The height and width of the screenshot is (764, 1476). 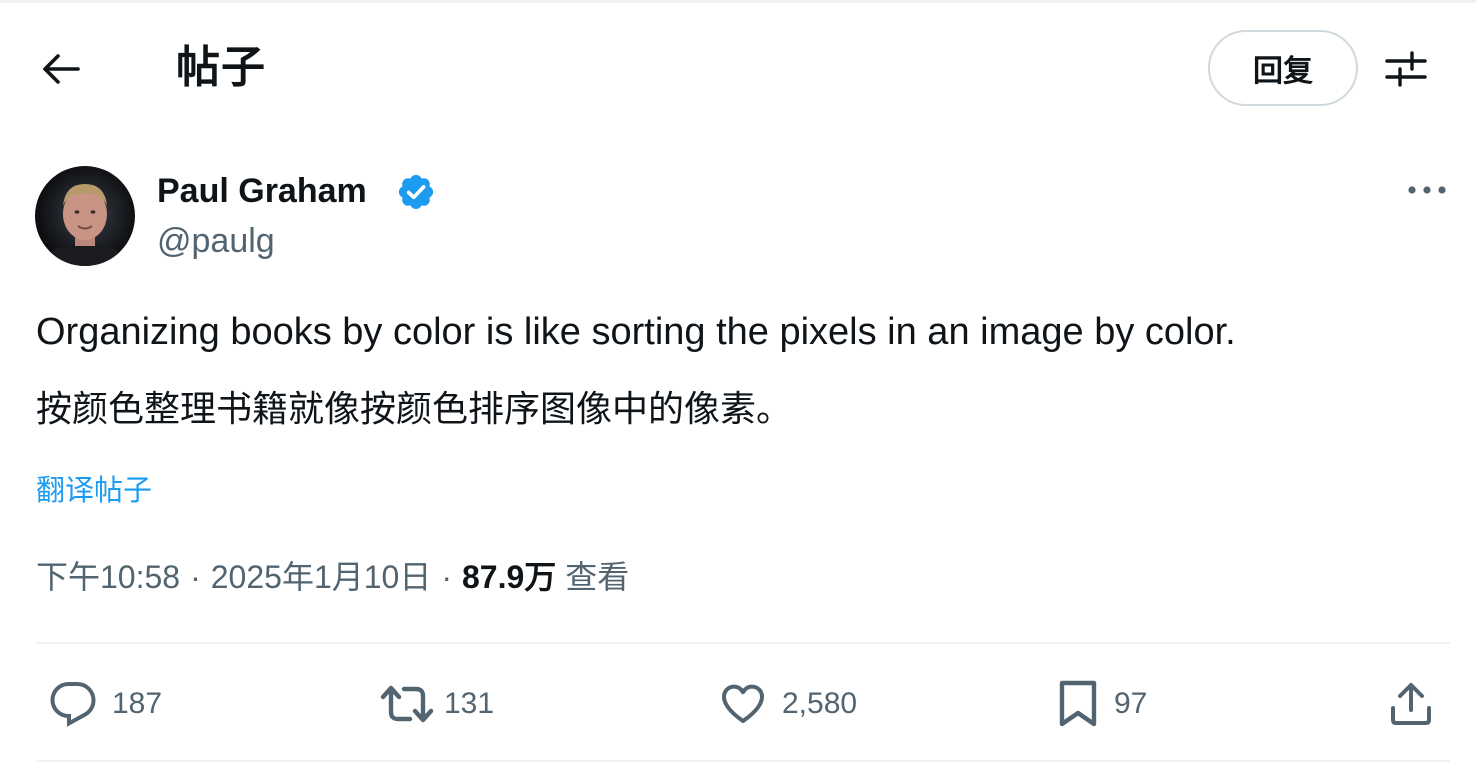 What do you see at coordinates (94, 490) in the screenshot?
I see `translate-post-link: 翻译帖子` at bounding box center [94, 490].